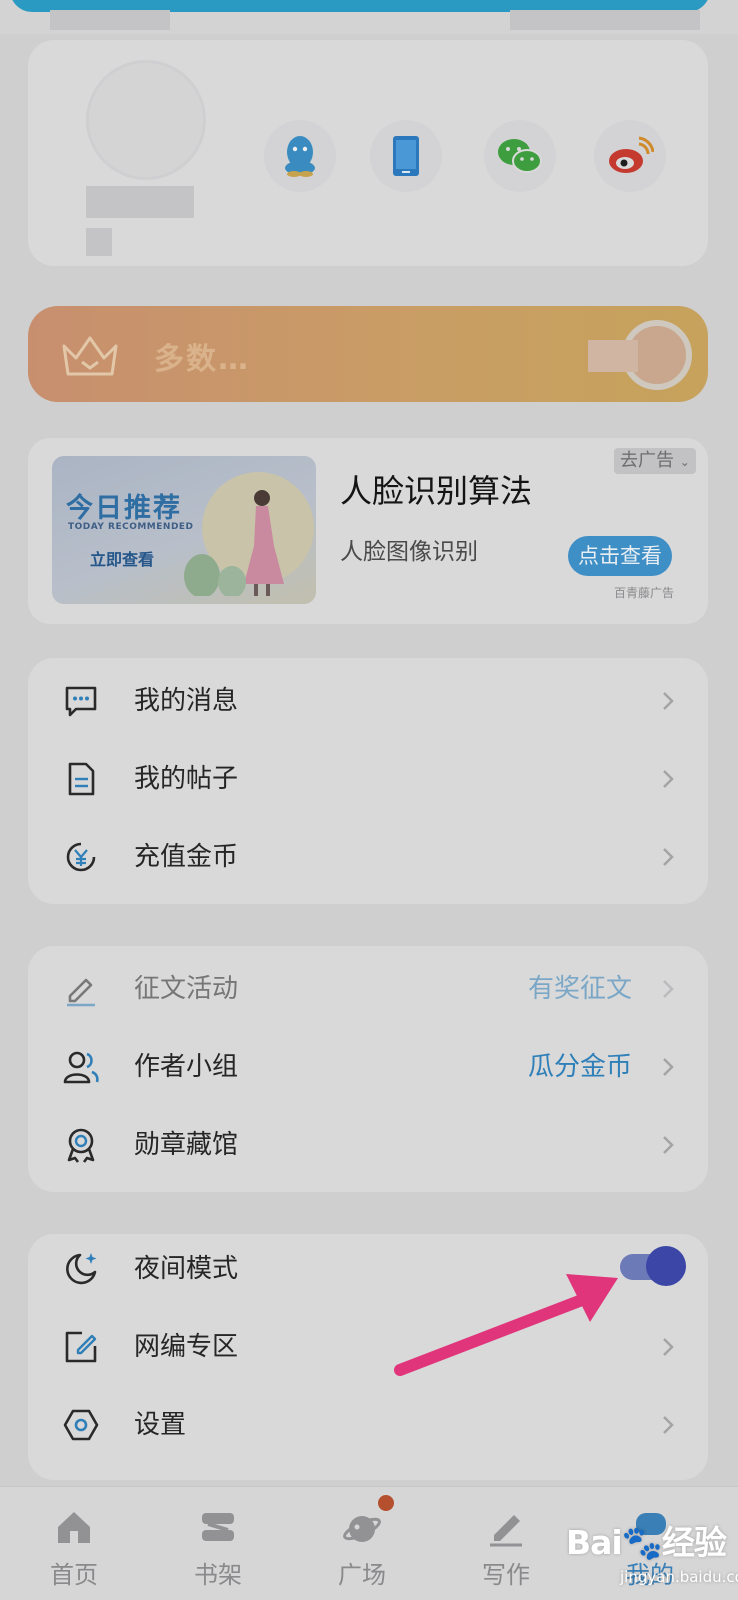 Image resolution: width=738 pixels, height=1600 pixels. Describe the element at coordinates (81, 857) in the screenshot. I see `coin-icon` at that location.